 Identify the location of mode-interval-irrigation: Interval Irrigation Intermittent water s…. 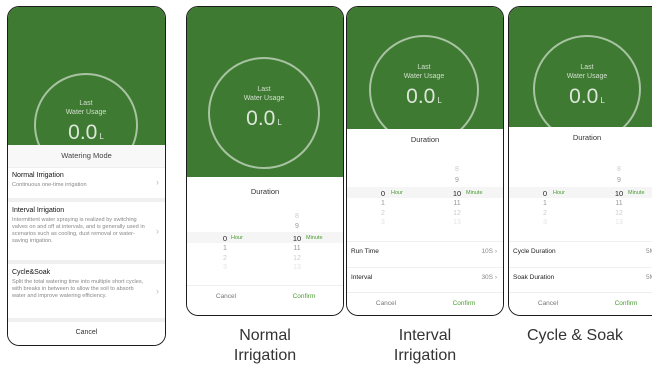
(86, 233).